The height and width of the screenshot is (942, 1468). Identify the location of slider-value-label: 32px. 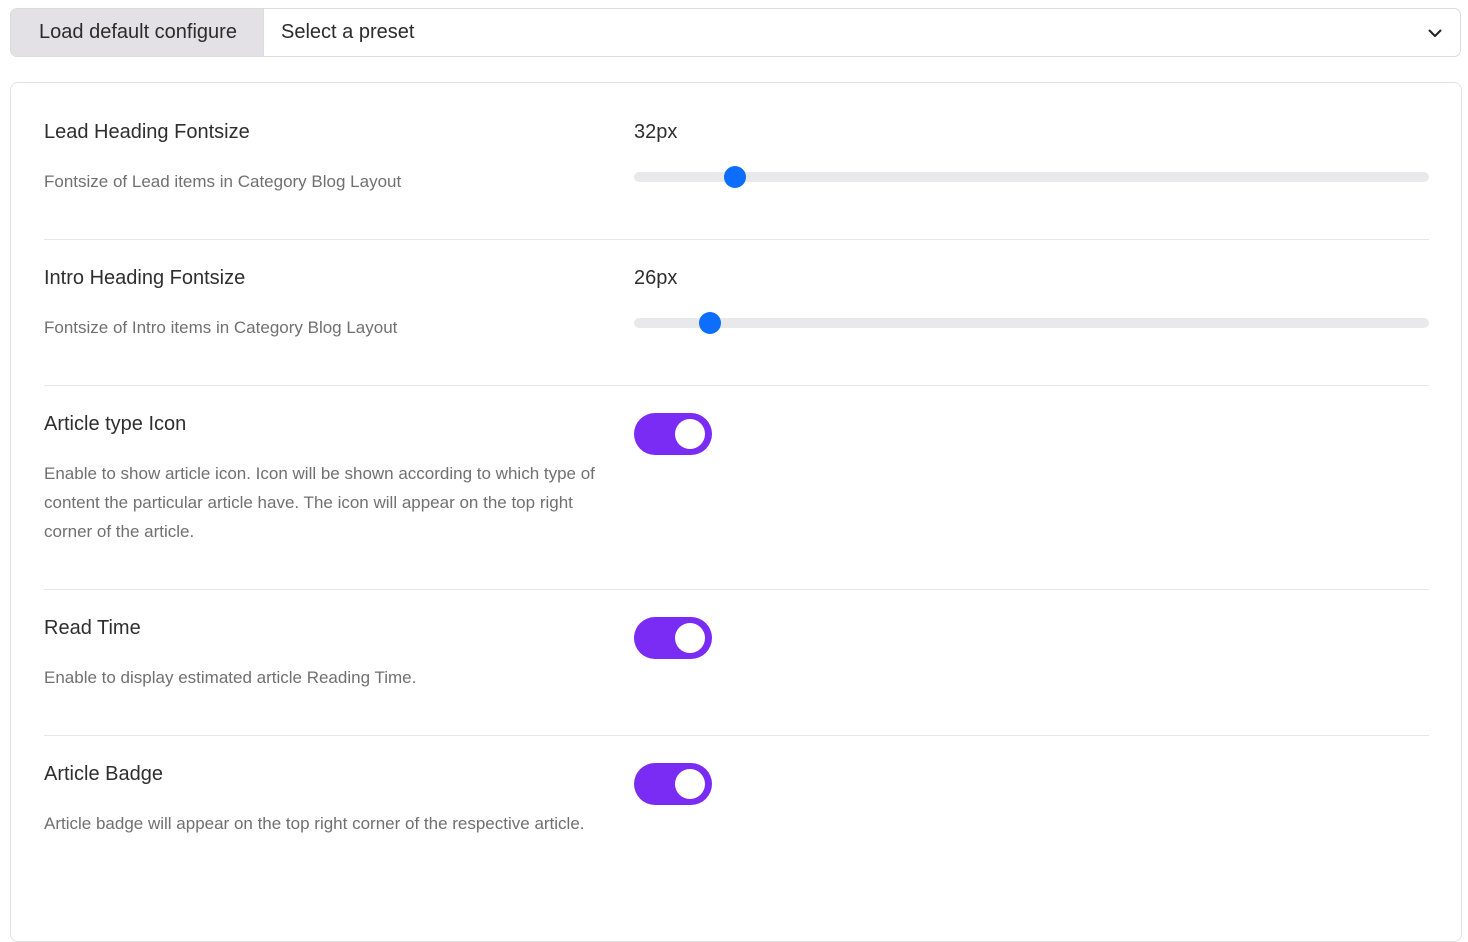
(656, 132).